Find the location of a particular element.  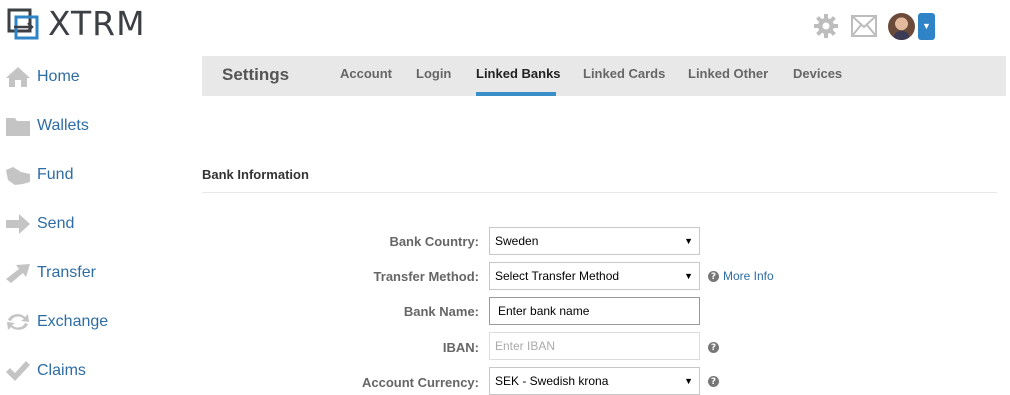

sidebar-item-exchange: Exchange is located at coordinates (90, 321).